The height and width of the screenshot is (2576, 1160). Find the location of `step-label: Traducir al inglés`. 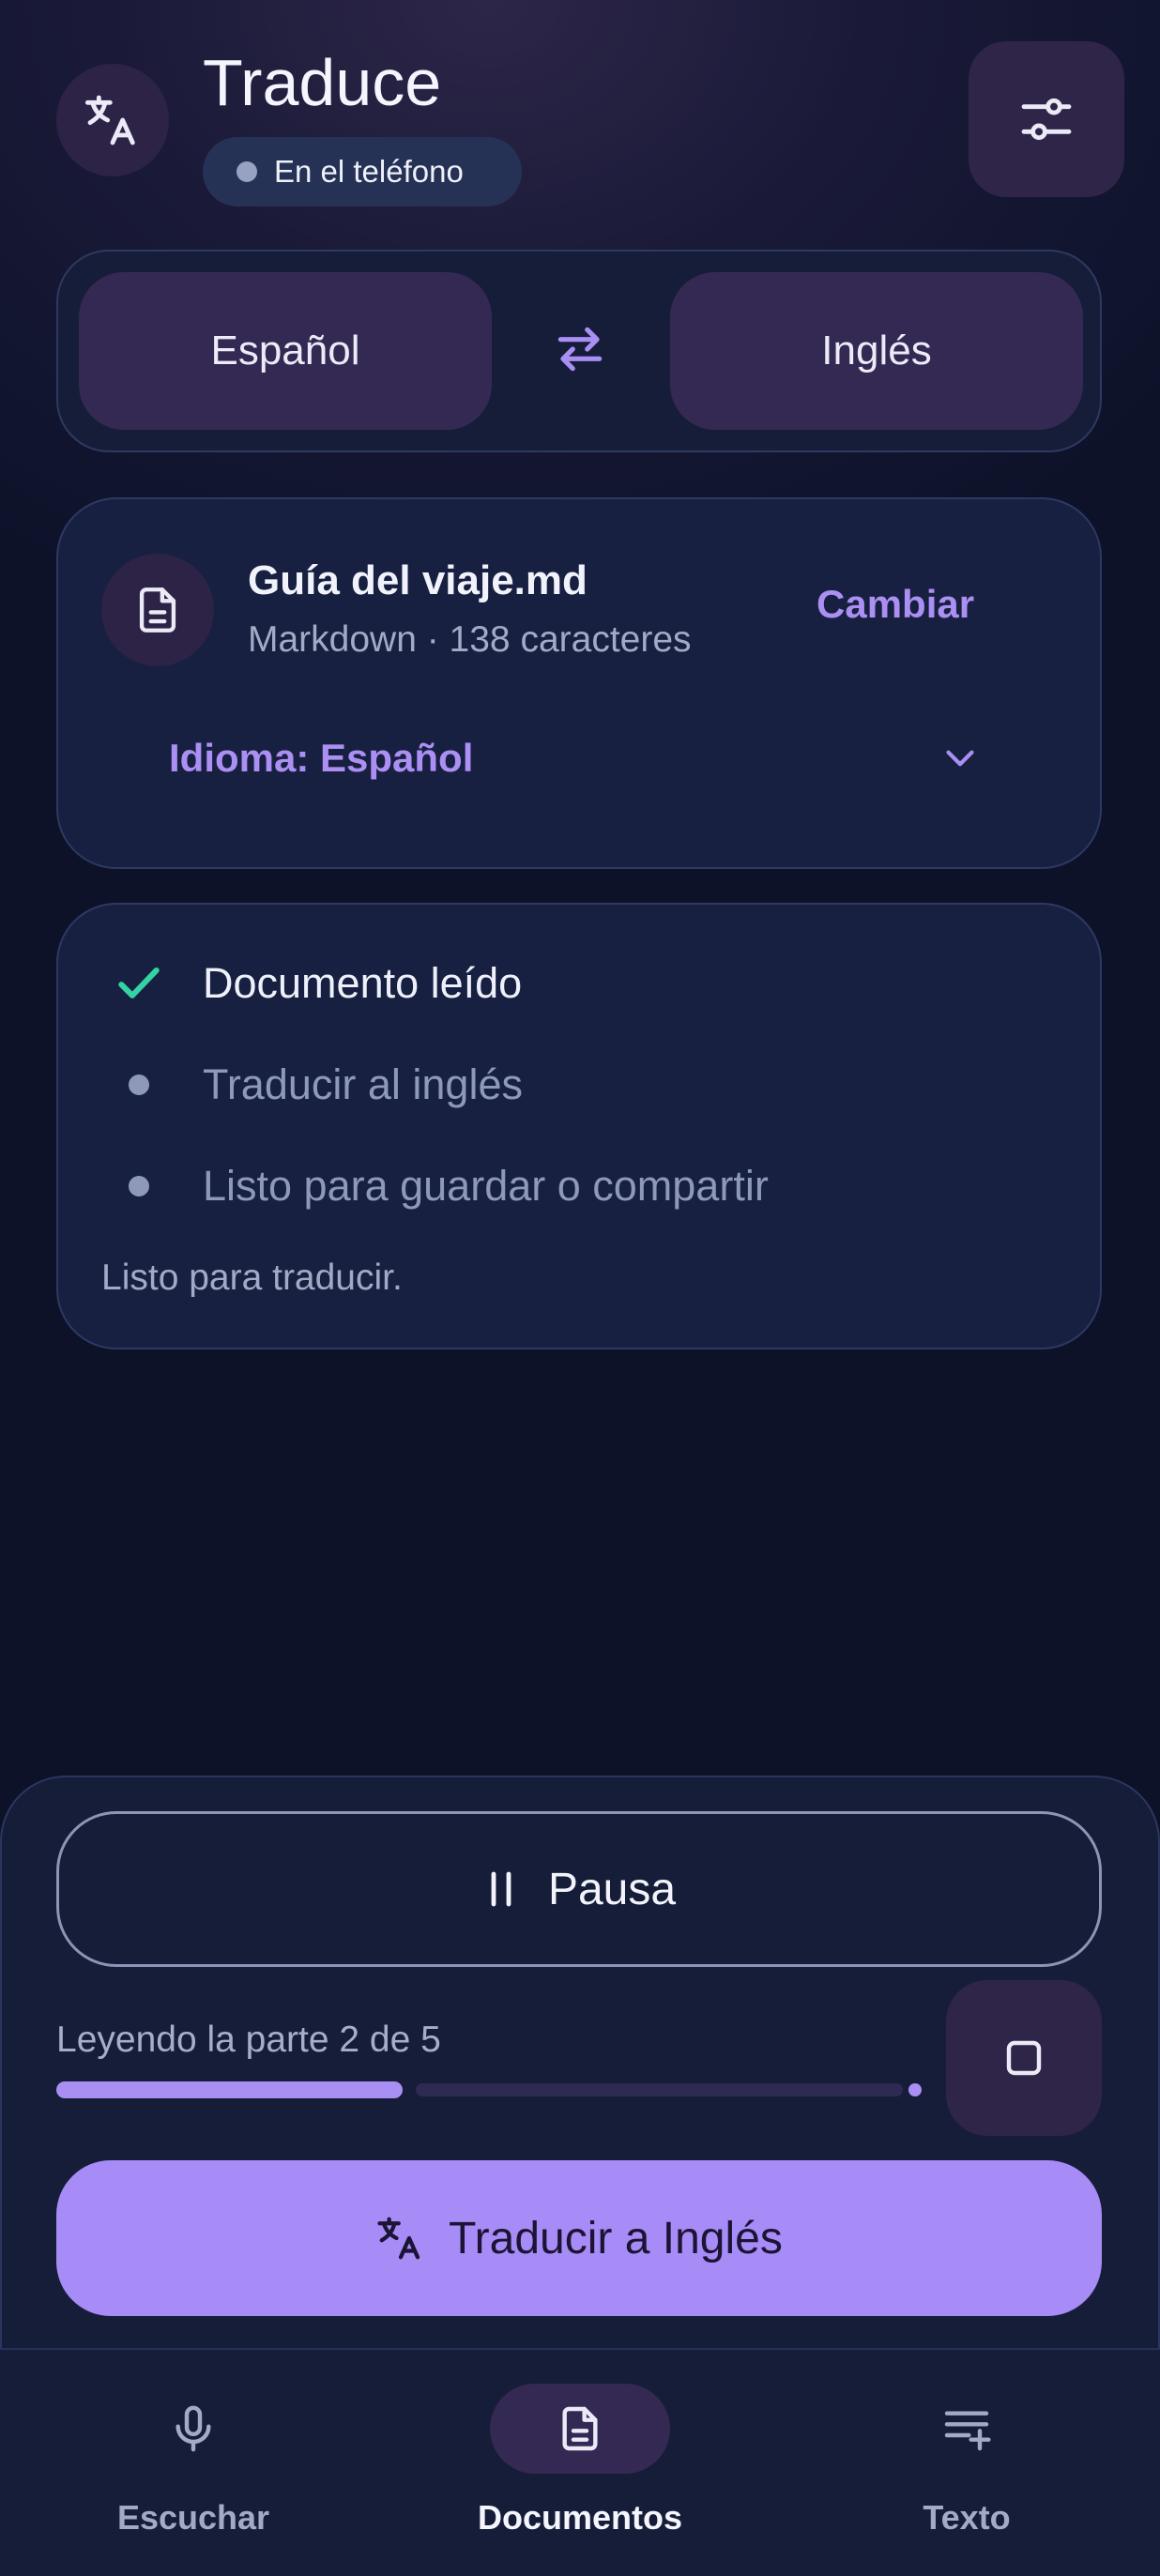

step-label: Traducir al inglés is located at coordinates (363, 1084).